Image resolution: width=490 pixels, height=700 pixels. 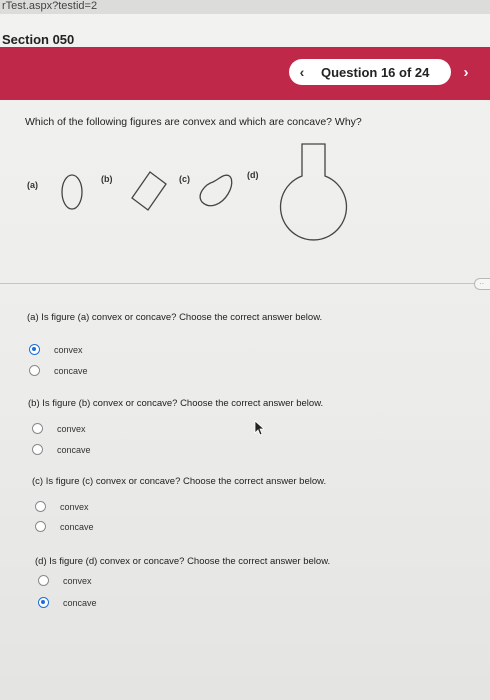 I want to click on figures-svg, so click(x=204, y=192).